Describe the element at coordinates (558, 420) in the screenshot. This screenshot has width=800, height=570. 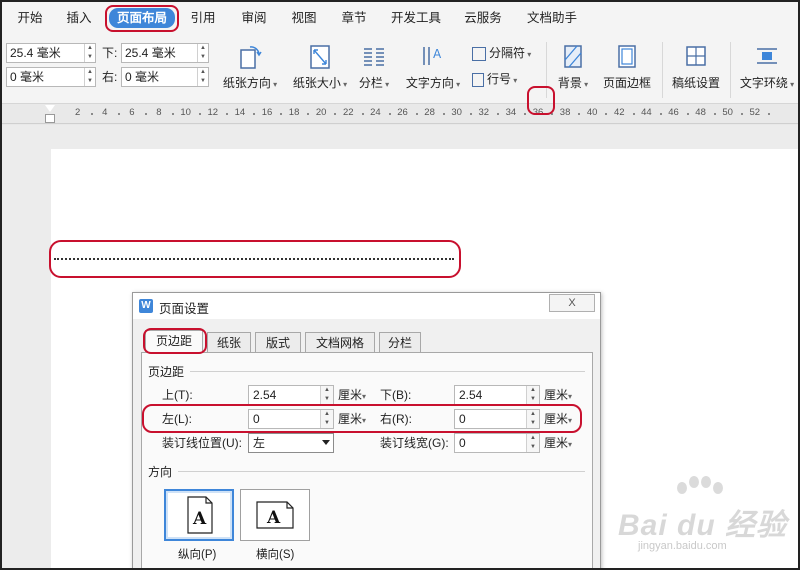
I see `right-margin-unit: 厘米▾` at that location.